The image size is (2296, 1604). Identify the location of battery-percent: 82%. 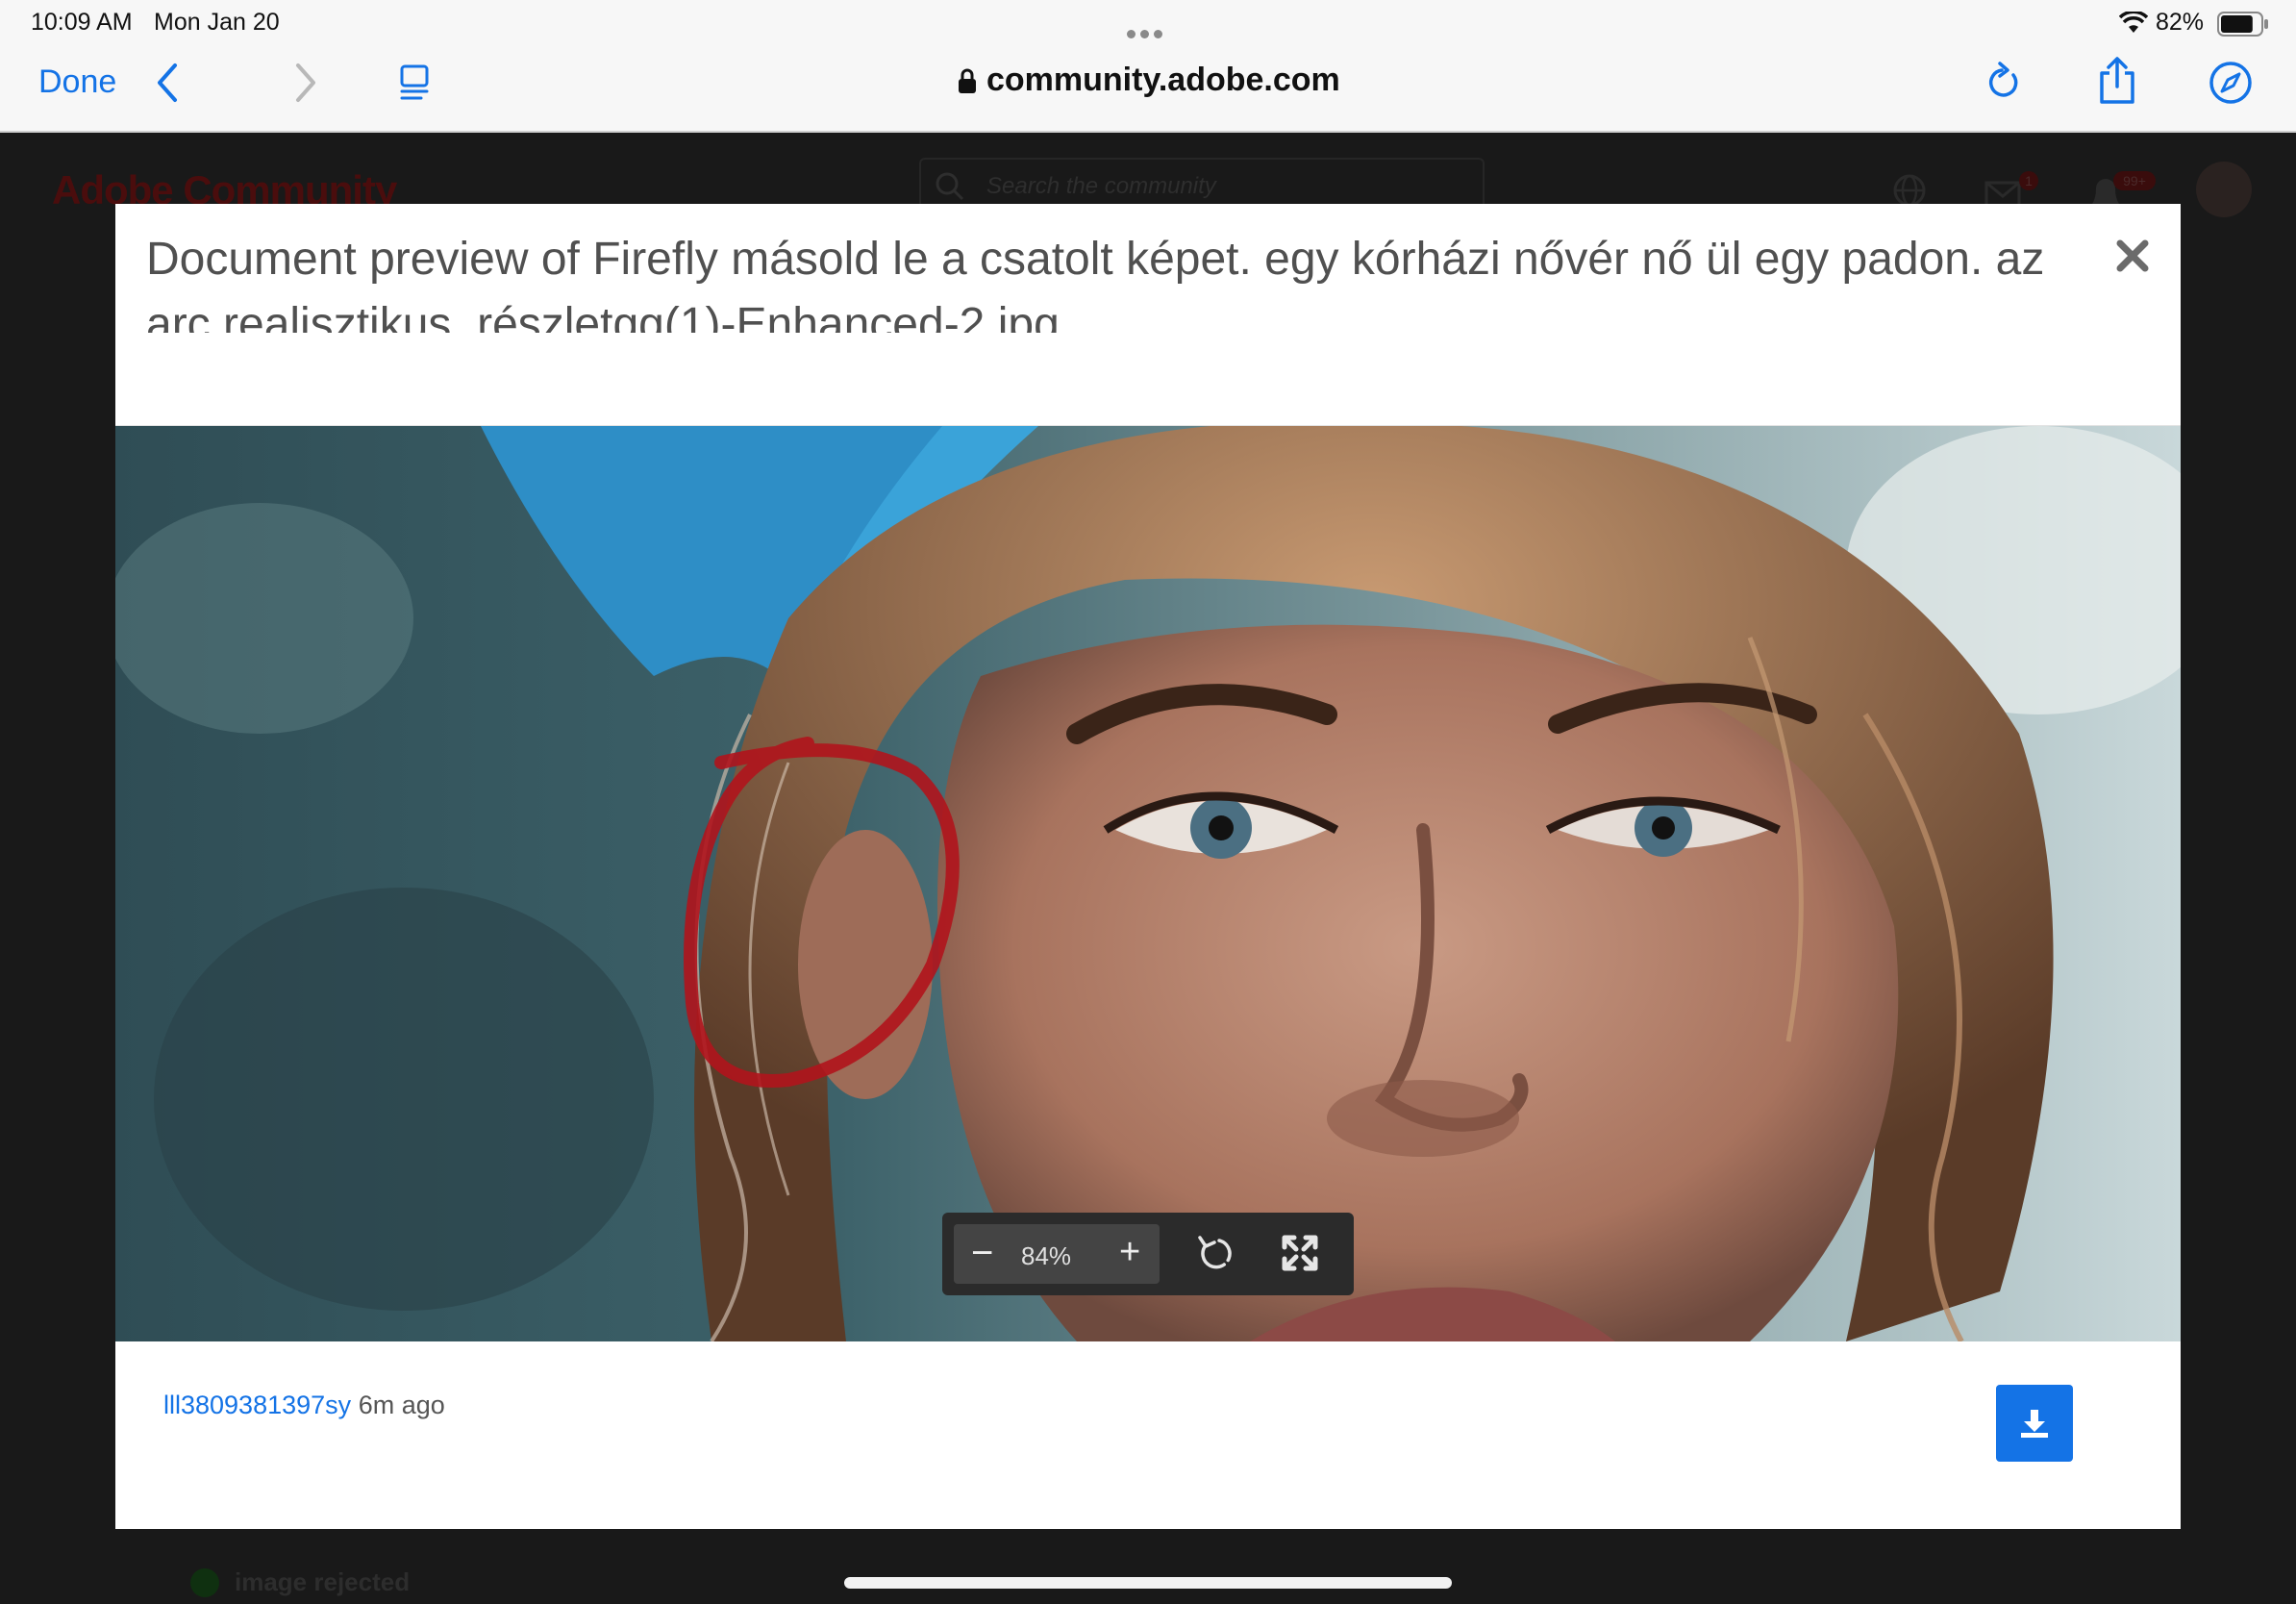
(2180, 22).